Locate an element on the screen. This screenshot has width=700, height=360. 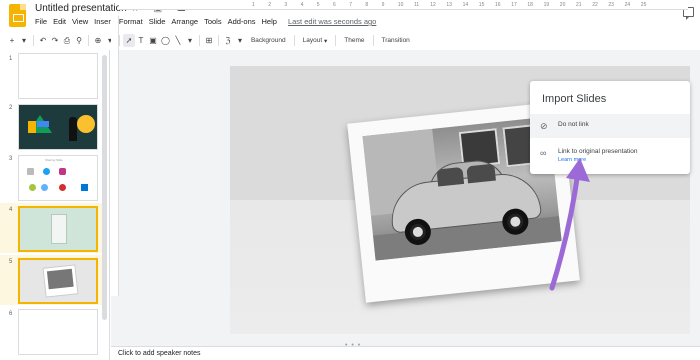
ruler-tick: 4 is located at coordinates (302, 5).